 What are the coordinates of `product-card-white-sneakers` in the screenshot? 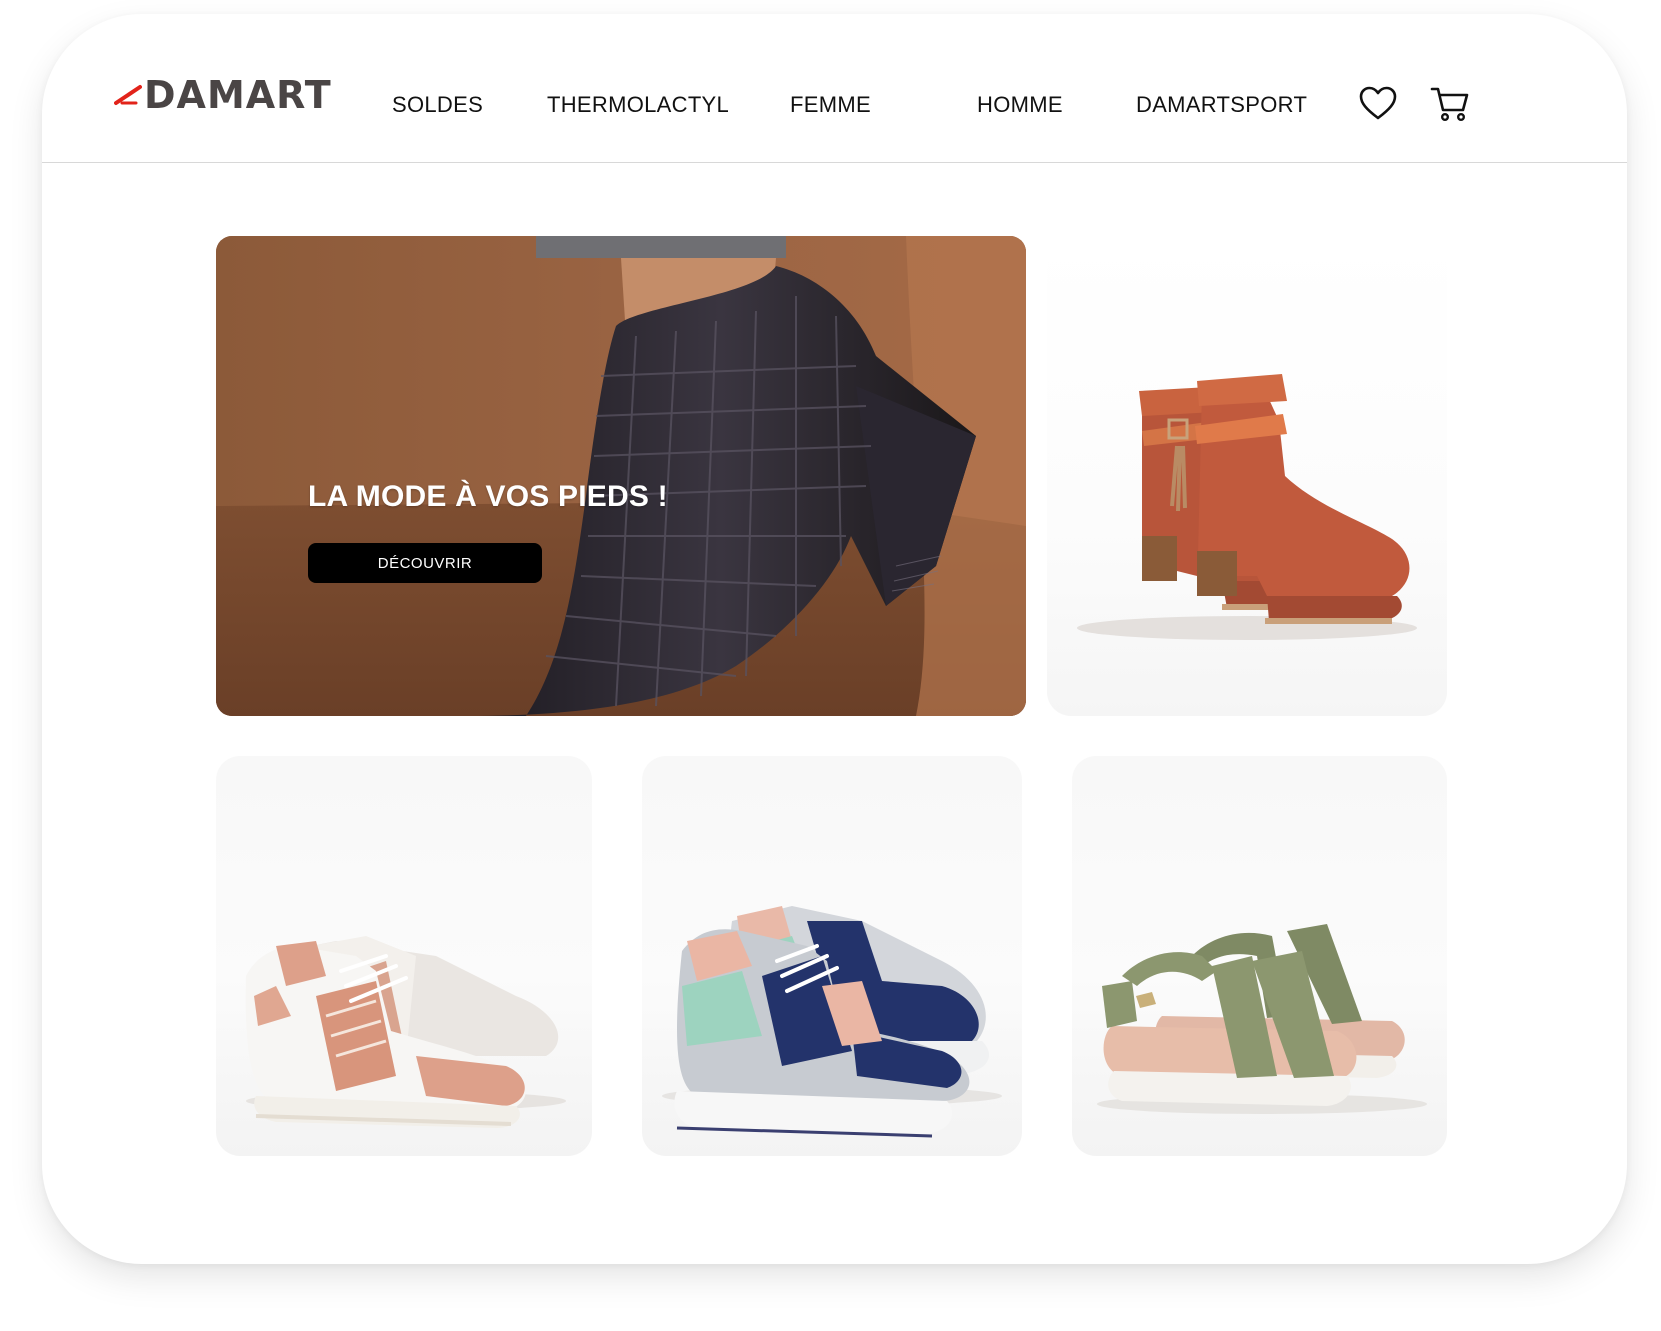 It's located at (404, 956).